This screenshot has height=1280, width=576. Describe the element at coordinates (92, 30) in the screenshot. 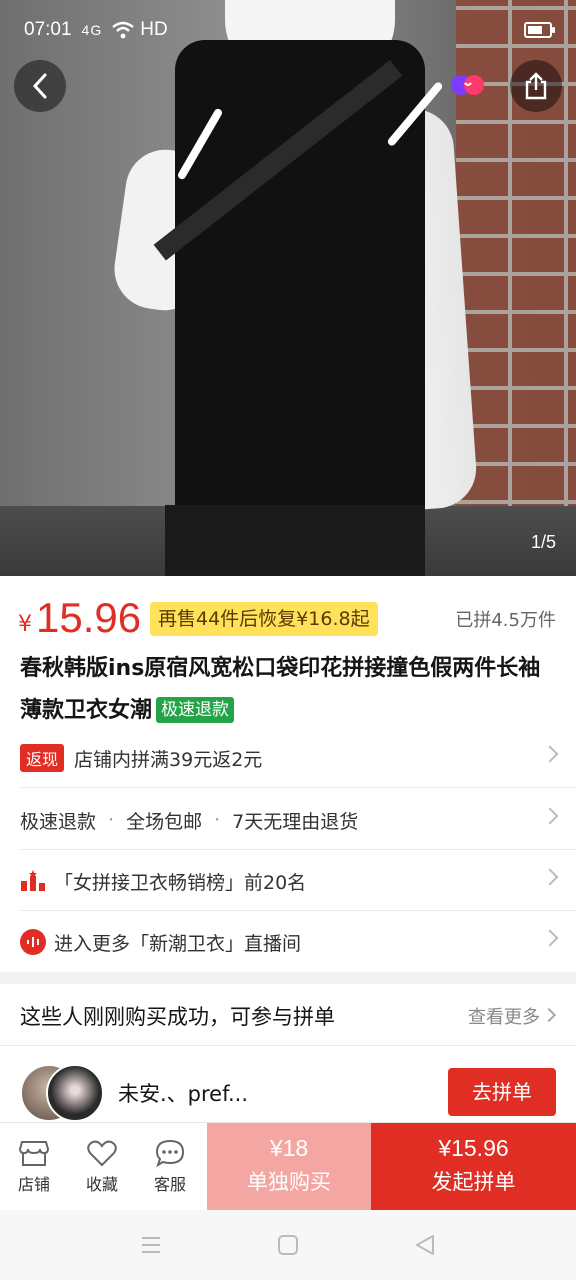

I see `signal-icon: 4G` at that location.